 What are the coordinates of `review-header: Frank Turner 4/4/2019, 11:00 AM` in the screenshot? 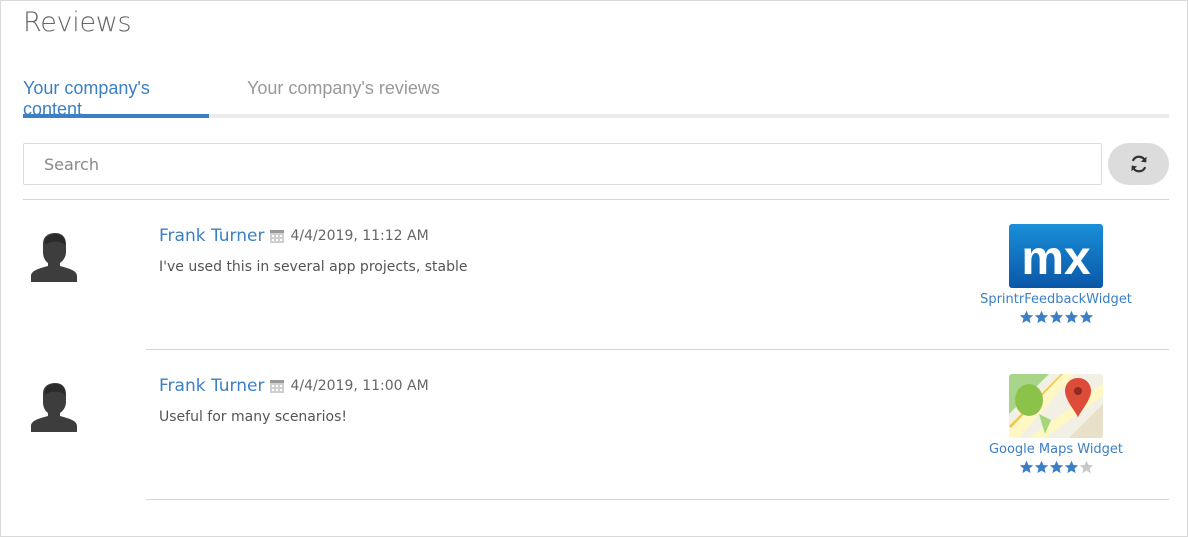 It's located at (294, 386).